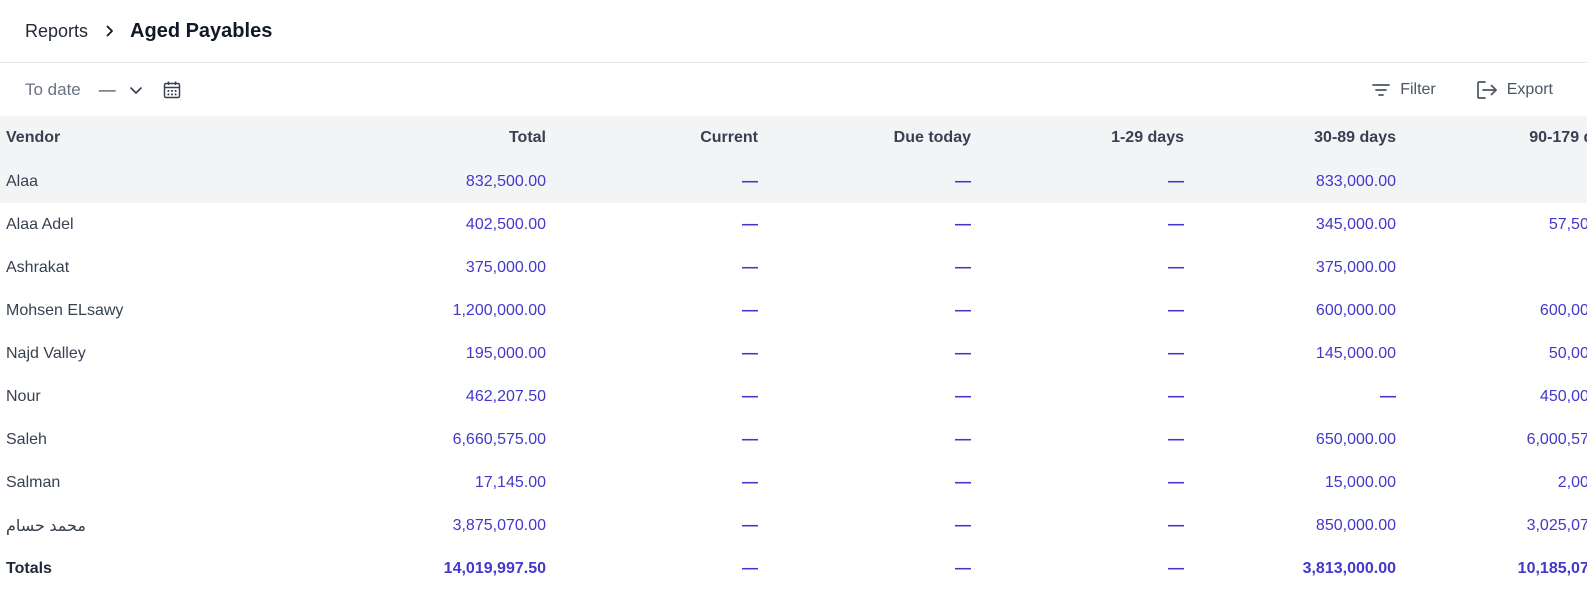  What do you see at coordinates (1355, 137) in the screenshot?
I see `column-header: 30-89 days` at bounding box center [1355, 137].